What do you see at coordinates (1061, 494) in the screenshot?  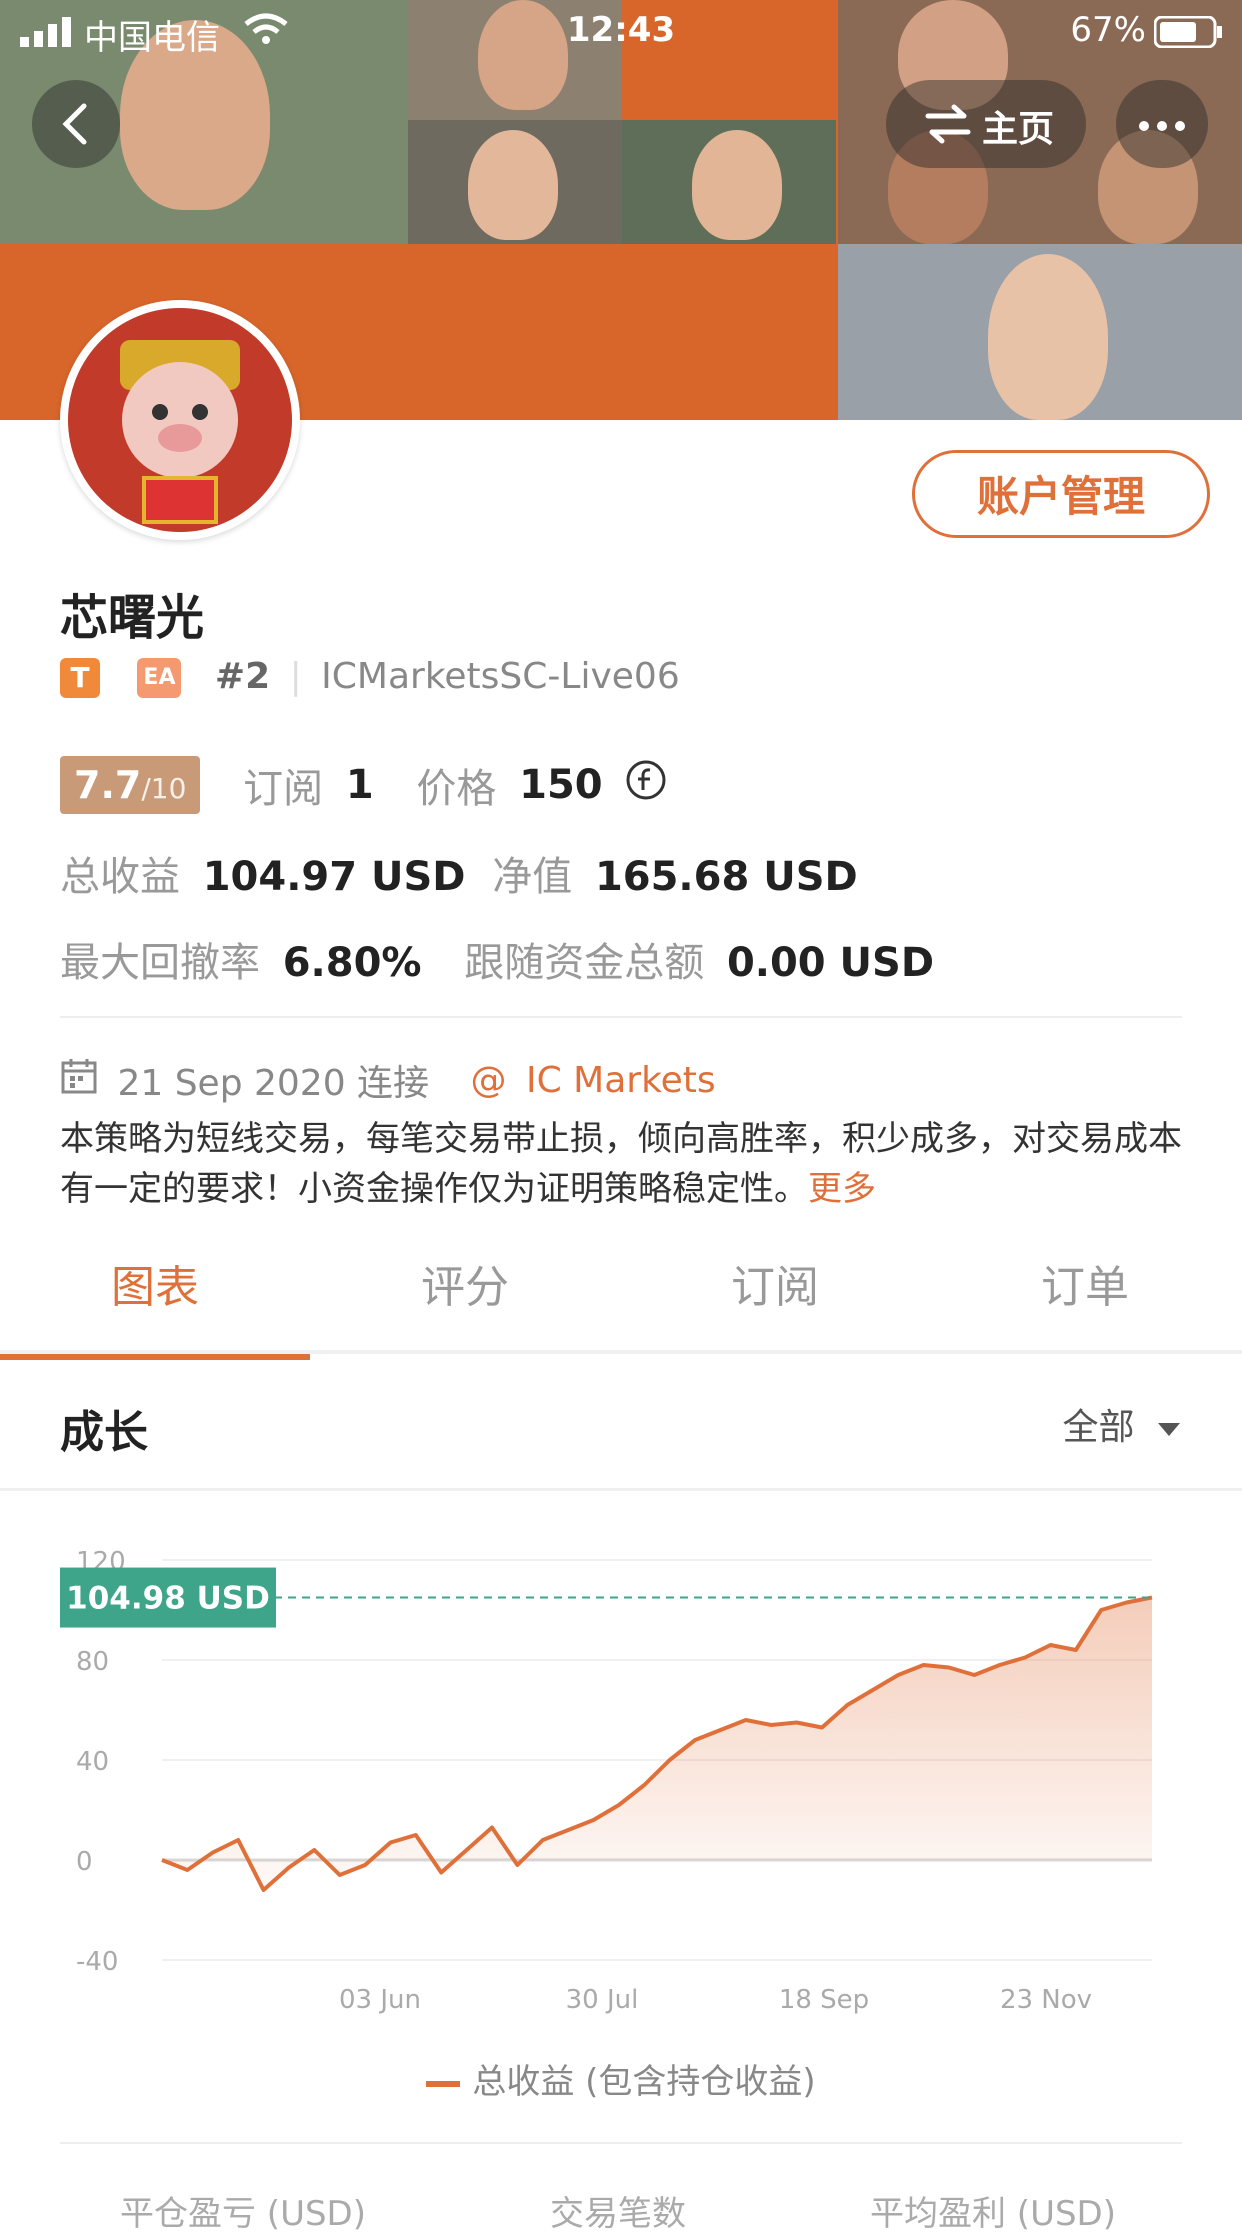 I see `account-manage-button: 账户管理` at bounding box center [1061, 494].